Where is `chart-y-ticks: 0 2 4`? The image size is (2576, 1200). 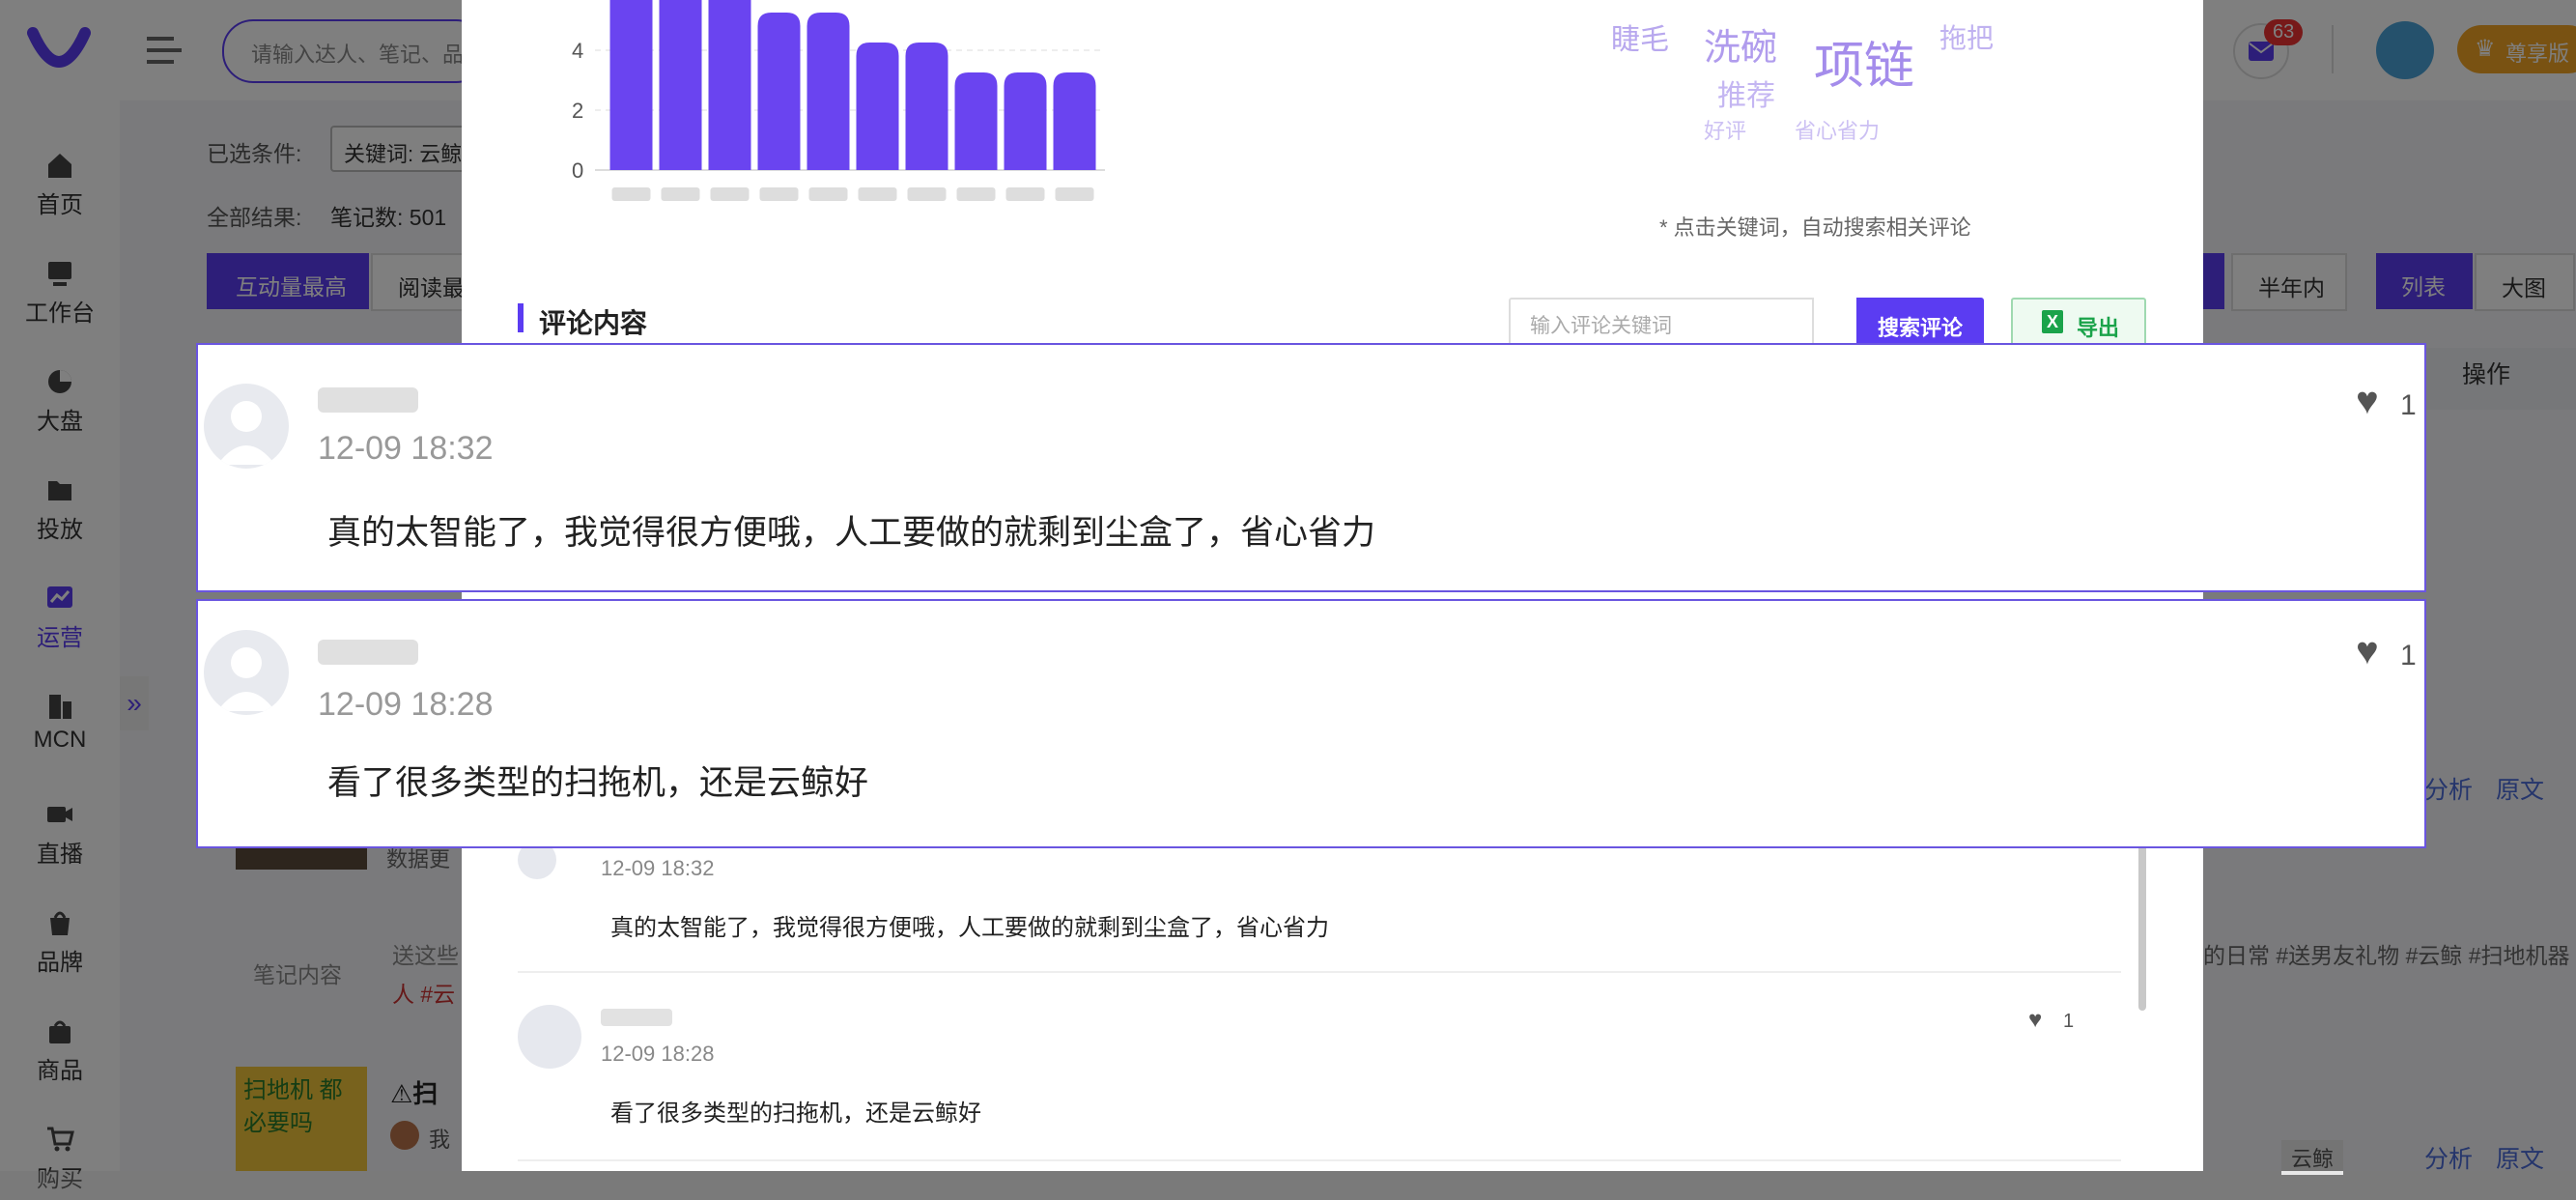
chart-y-ticks: 0 2 4 is located at coordinates (577, 111).